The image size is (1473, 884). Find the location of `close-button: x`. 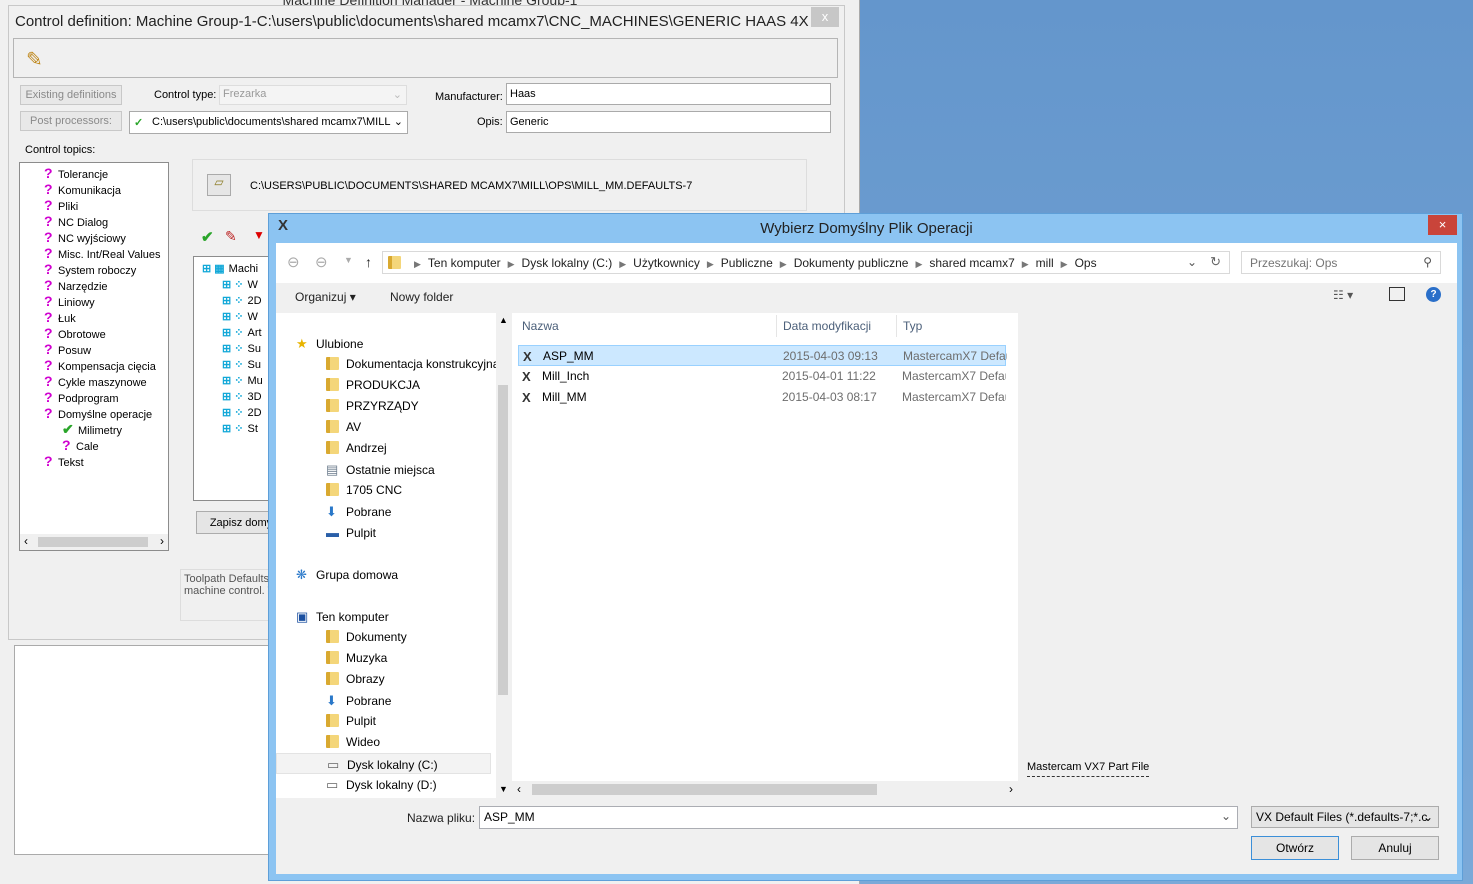

close-button: x is located at coordinates (825, 17).